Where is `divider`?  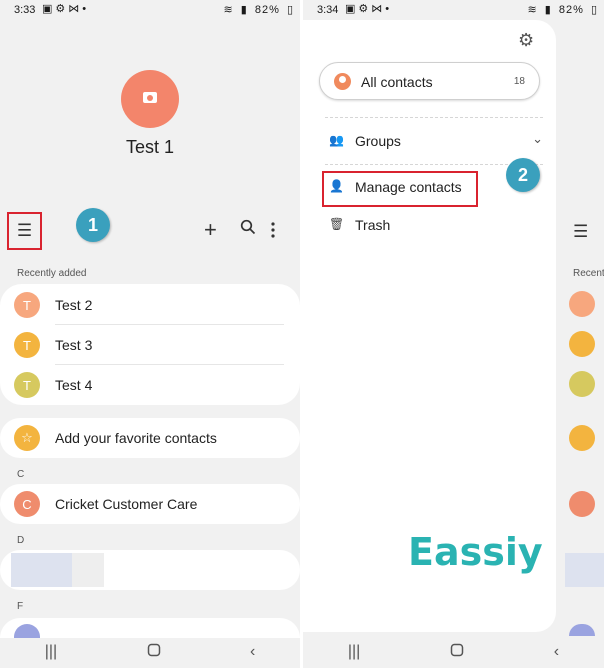
divider is located at coordinates (434, 117).